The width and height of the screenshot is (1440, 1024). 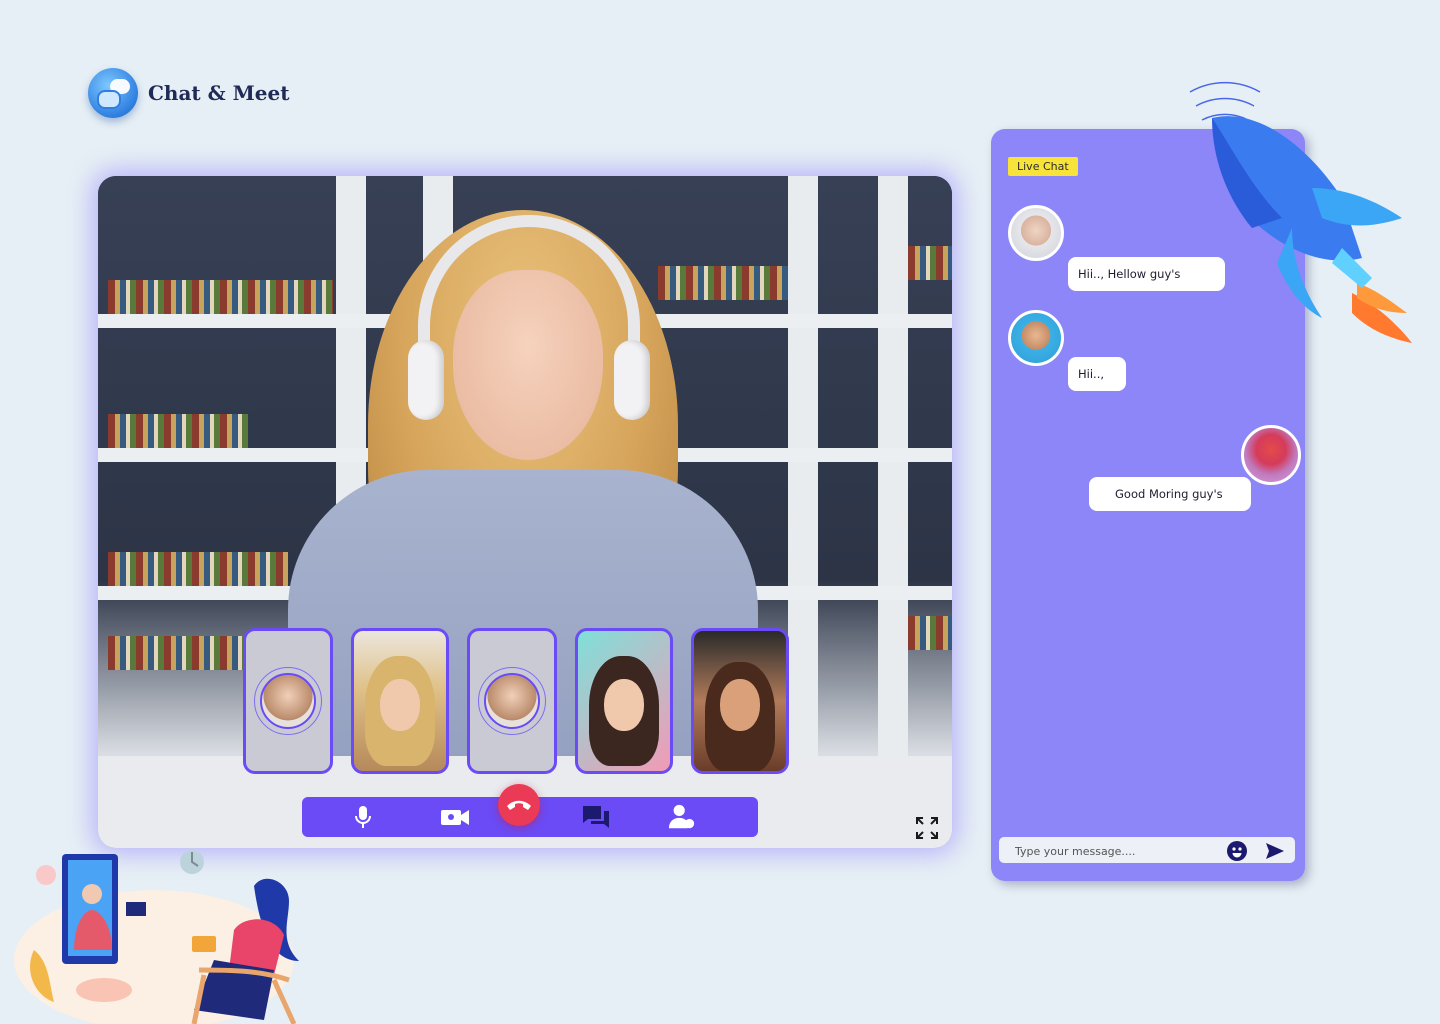 I want to click on mic-button, so click(x=363, y=817).